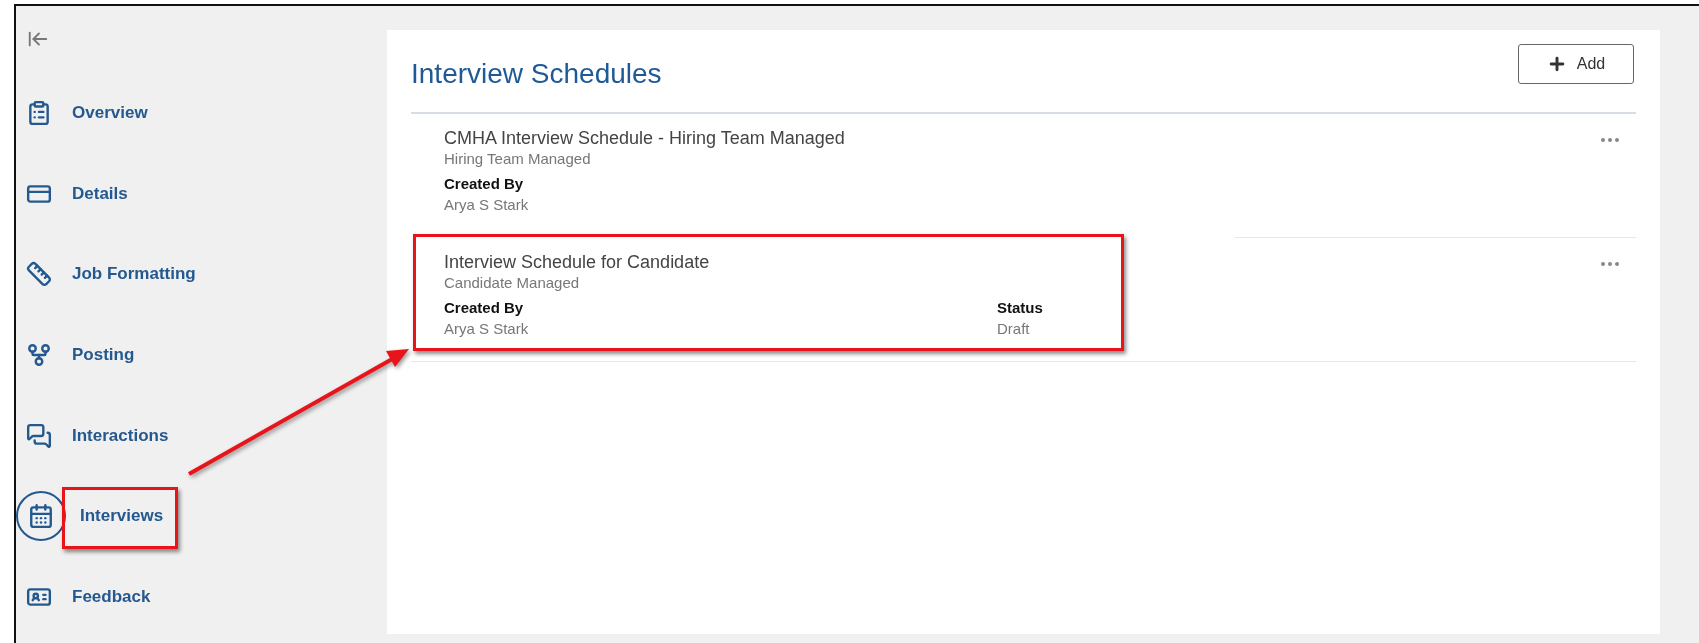 This screenshot has width=1699, height=643. Describe the element at coordinates (120, 435) in the screenshot. I see `nav-link: Interactions` at that location.